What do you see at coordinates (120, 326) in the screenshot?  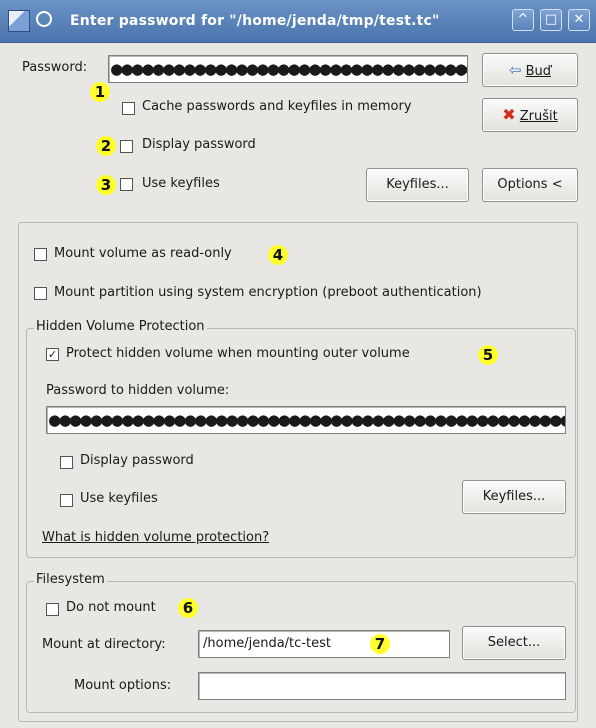 I see `hidden-volume-group-title: Hidden Volume Protection` at bounding box center [120, 326].